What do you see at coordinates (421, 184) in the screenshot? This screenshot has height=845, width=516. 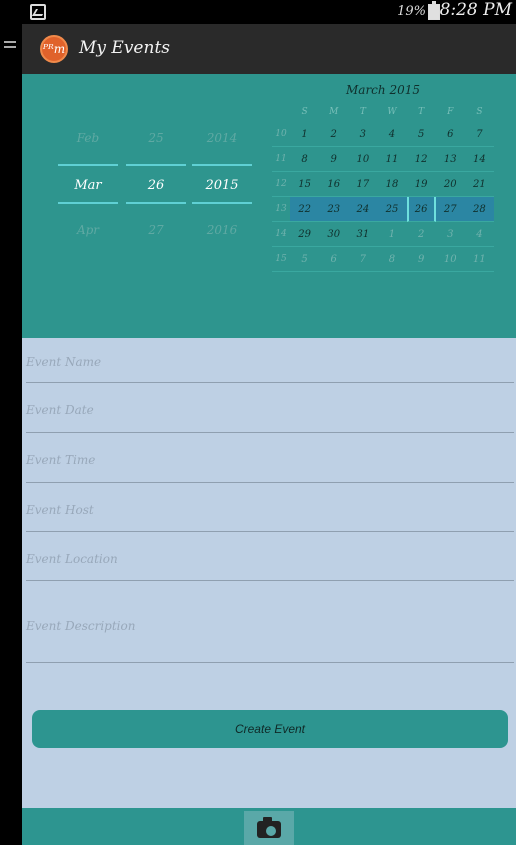 I see `calendar-day: 19` at bounding box center [421, 184].